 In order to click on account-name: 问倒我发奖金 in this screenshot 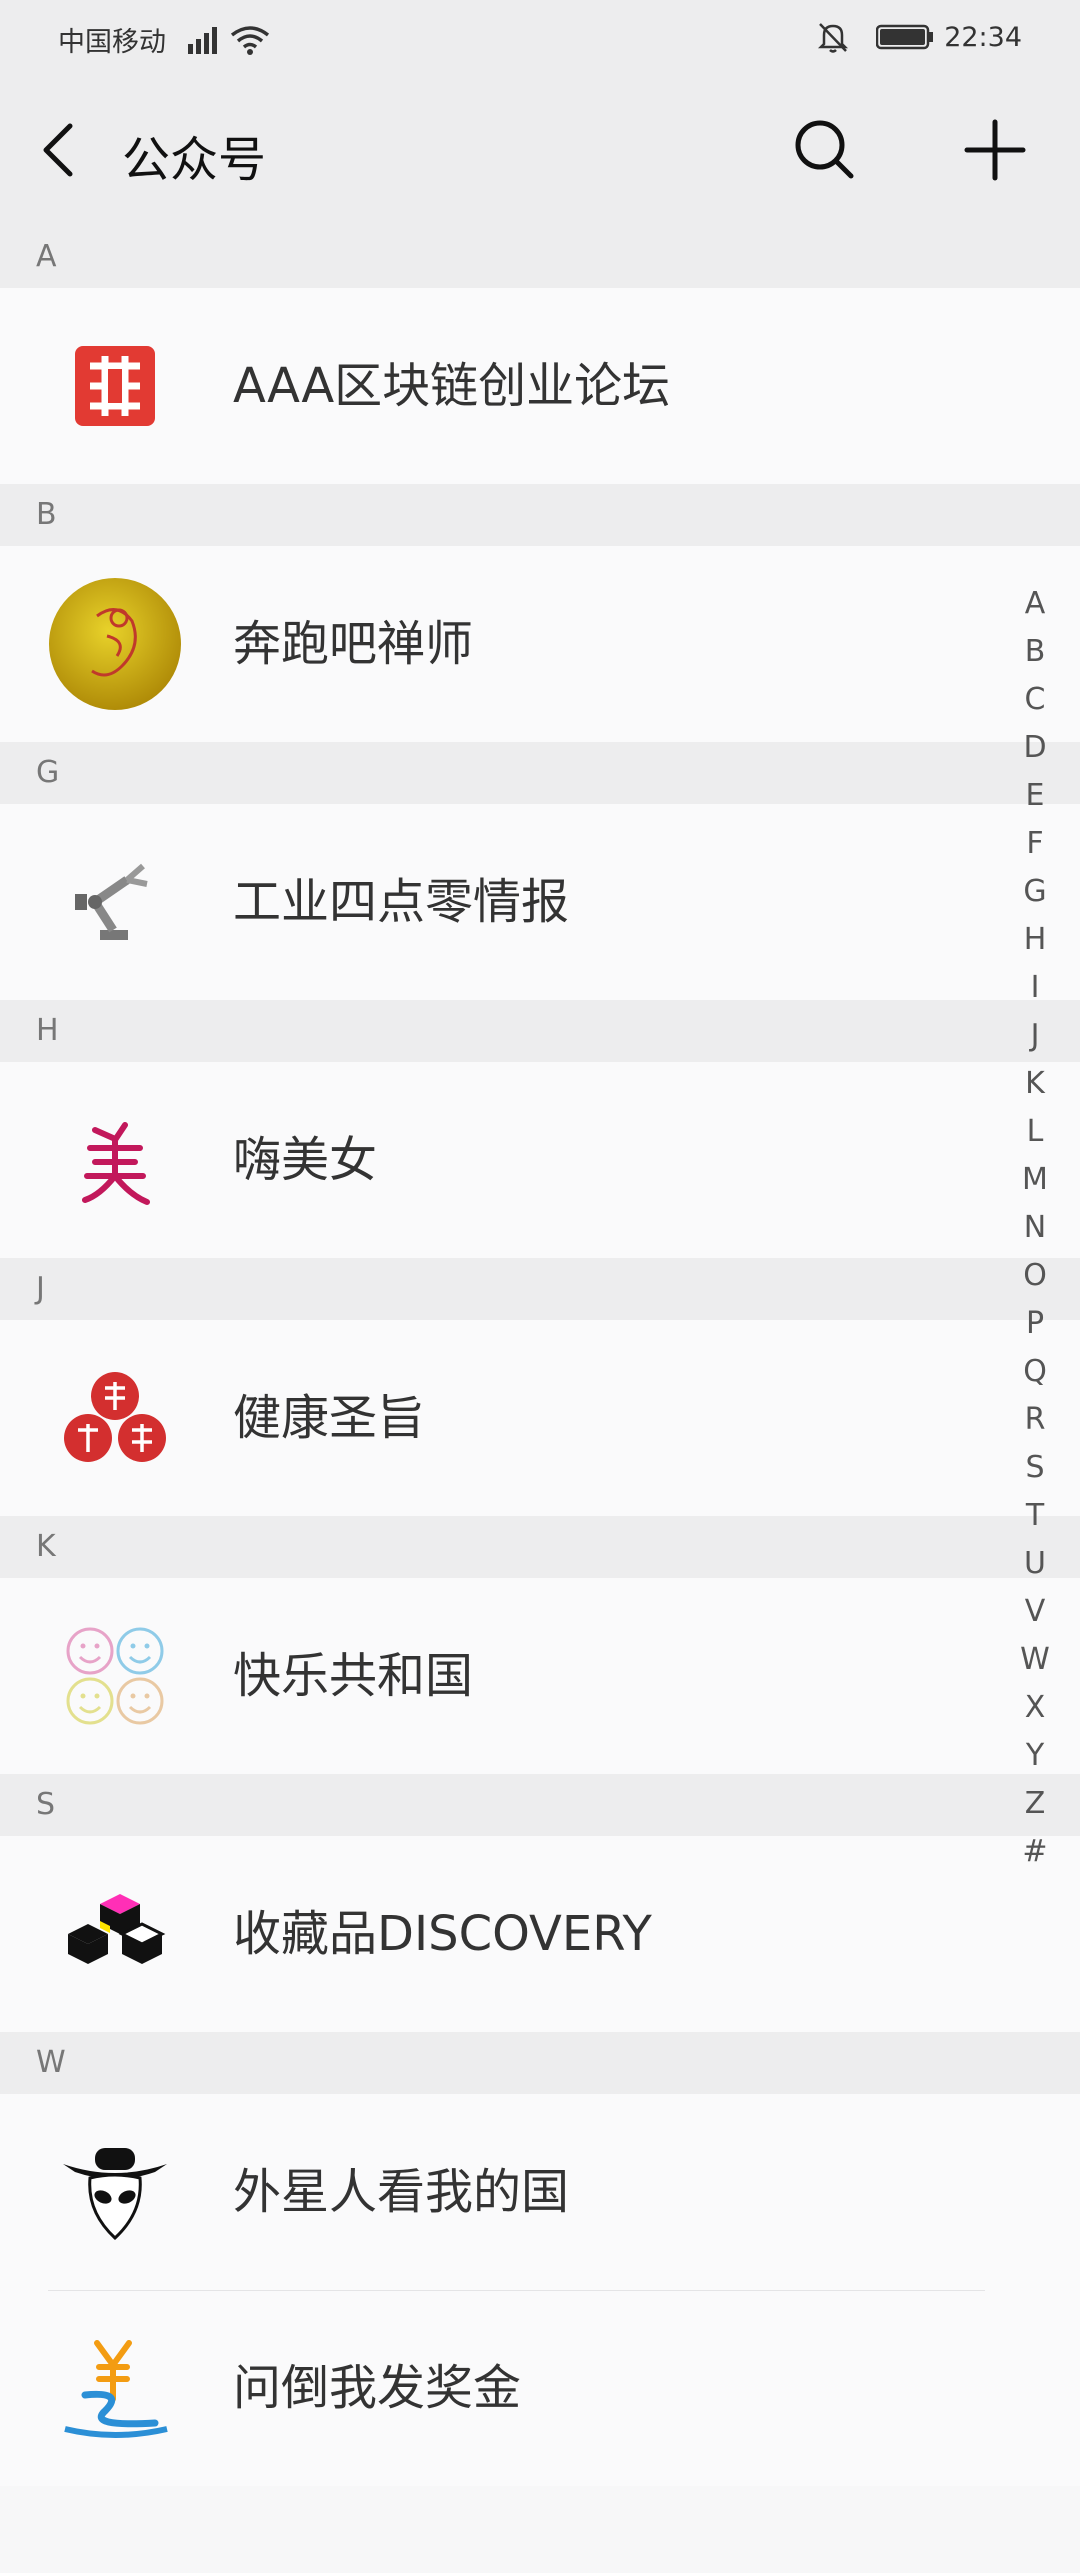, I will do `click(377, 2388)`.